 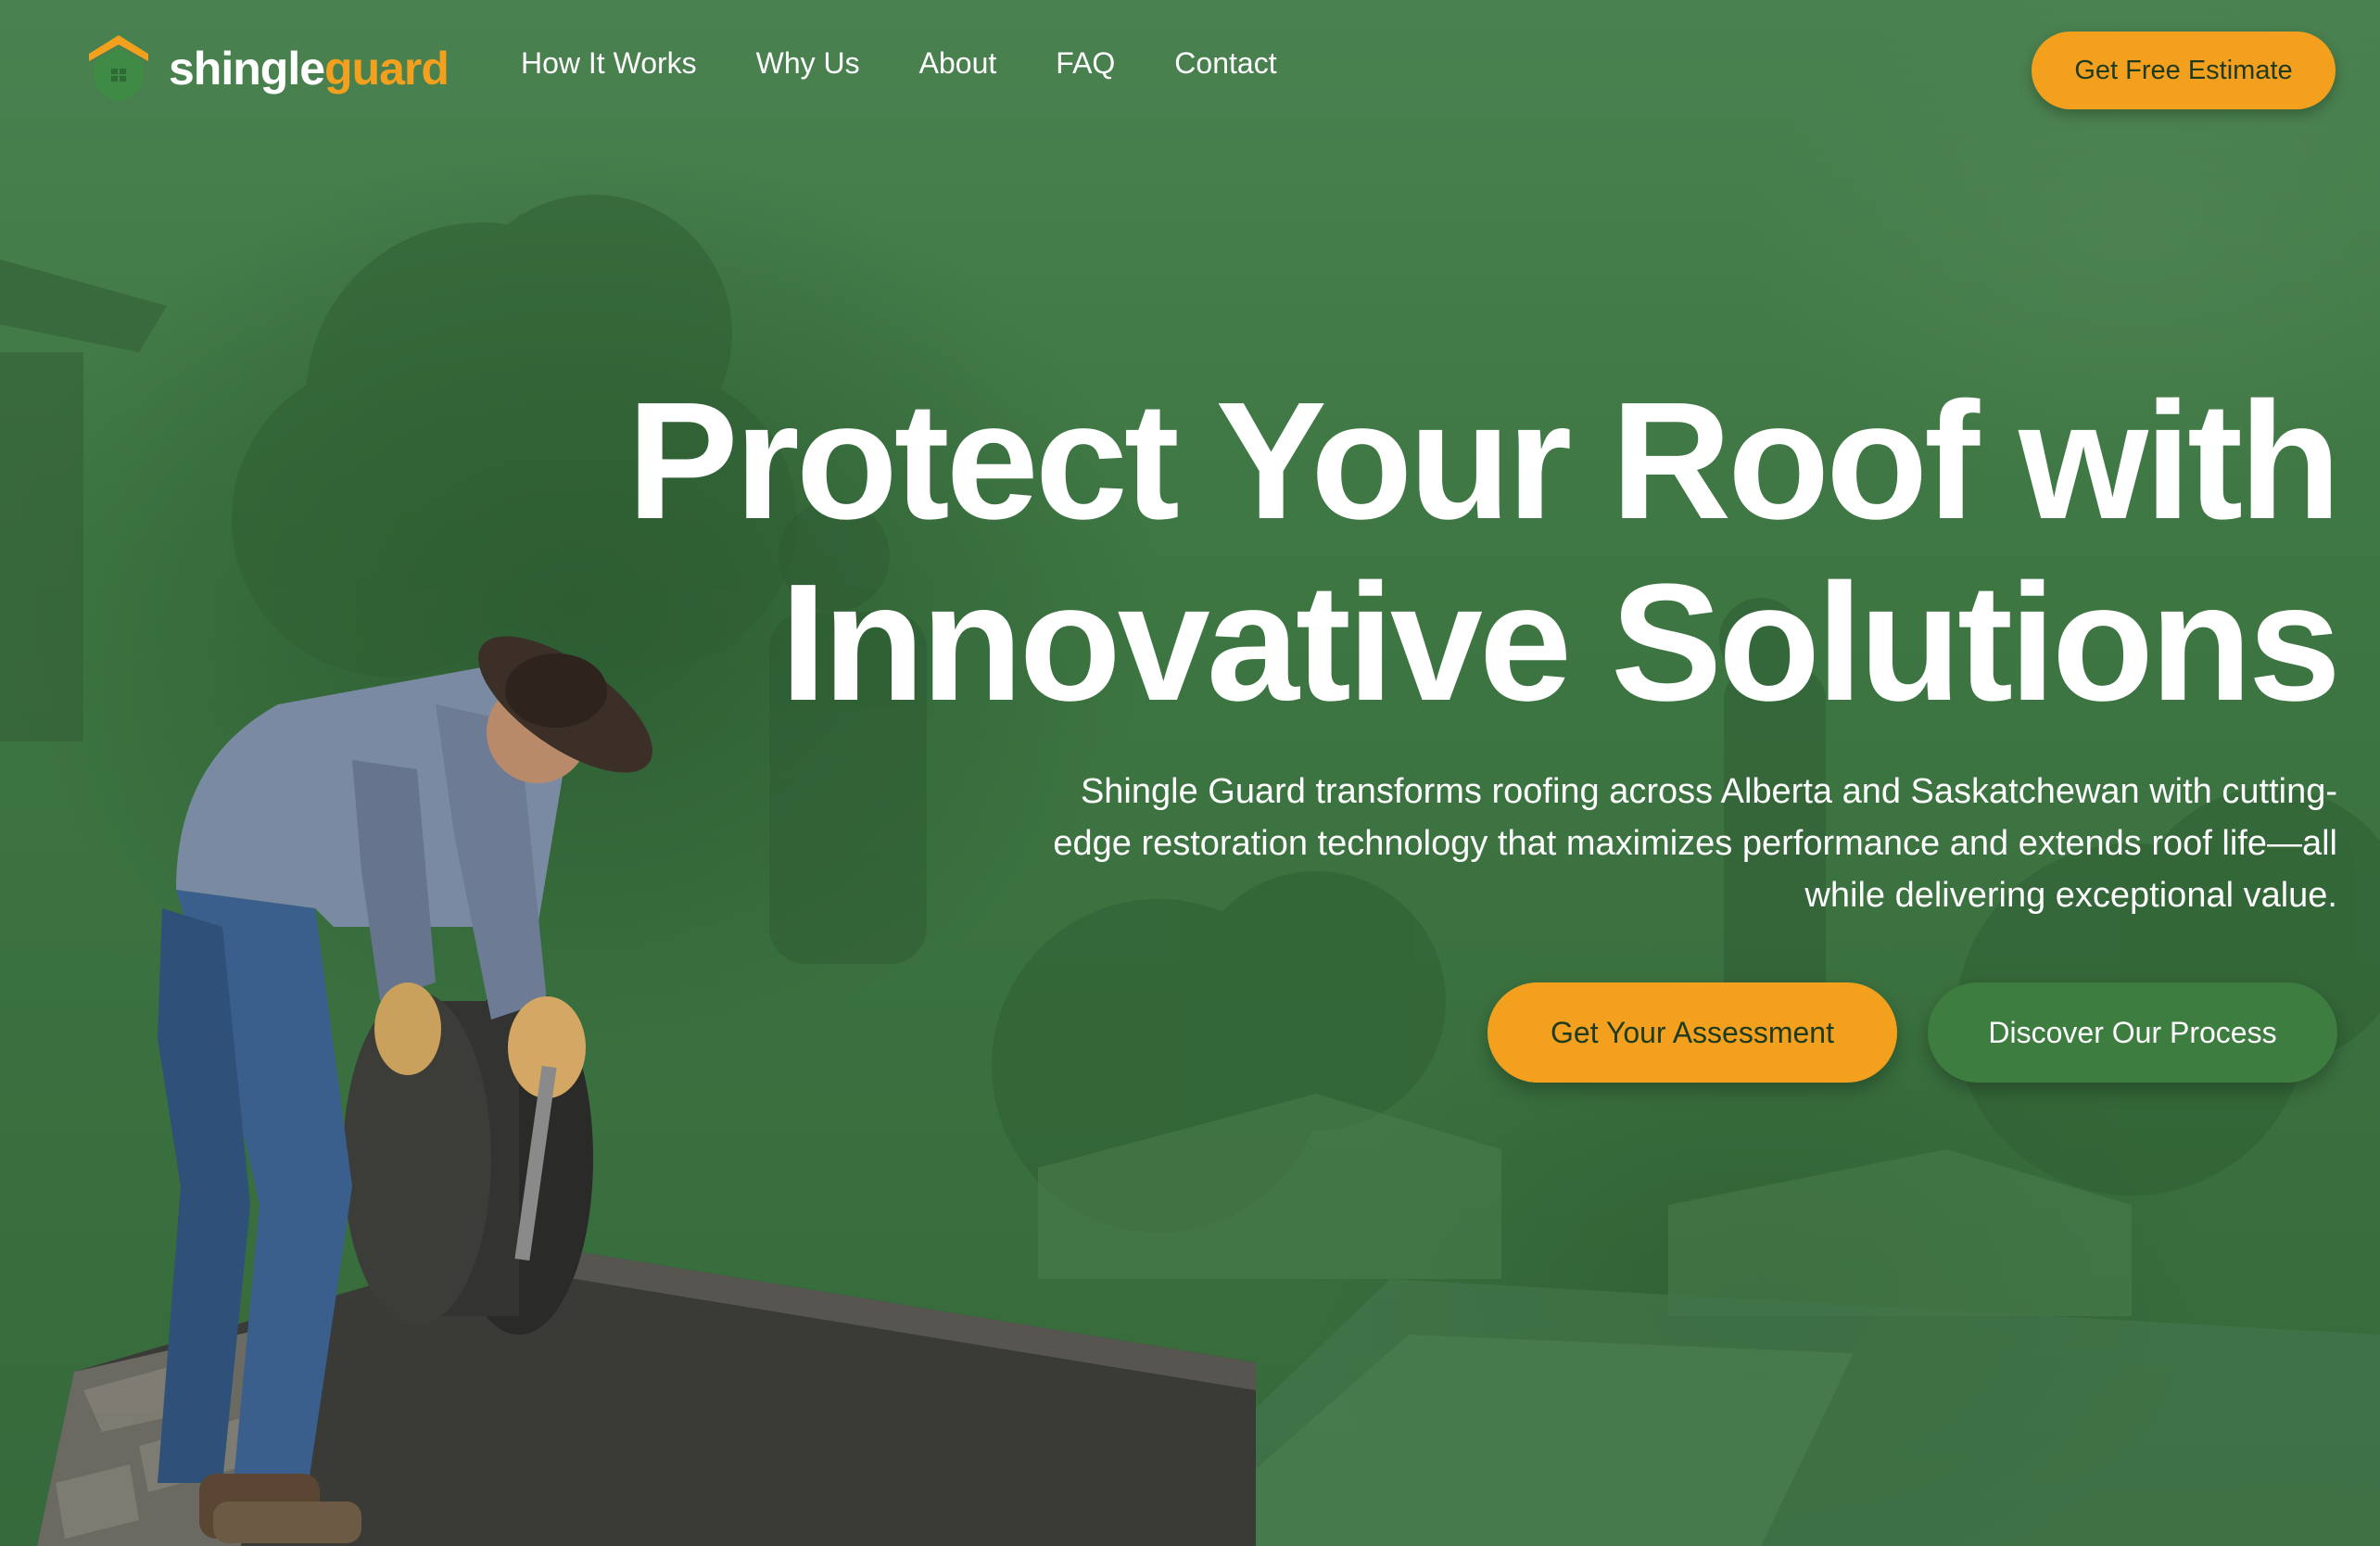 I want to click on hero-title-line1: Protect Your Roof with, so click(x=1484, y=461).